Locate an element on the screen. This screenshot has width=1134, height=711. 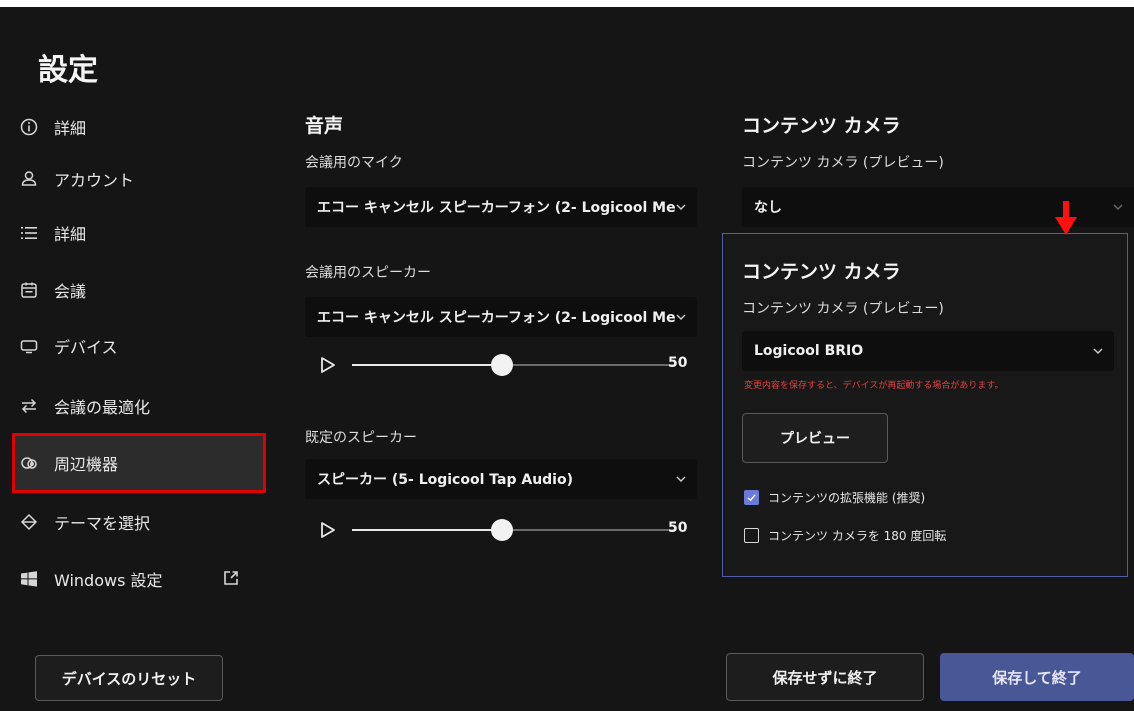
mic-label: 会議用のマイク is located at coordinates (354, 163).